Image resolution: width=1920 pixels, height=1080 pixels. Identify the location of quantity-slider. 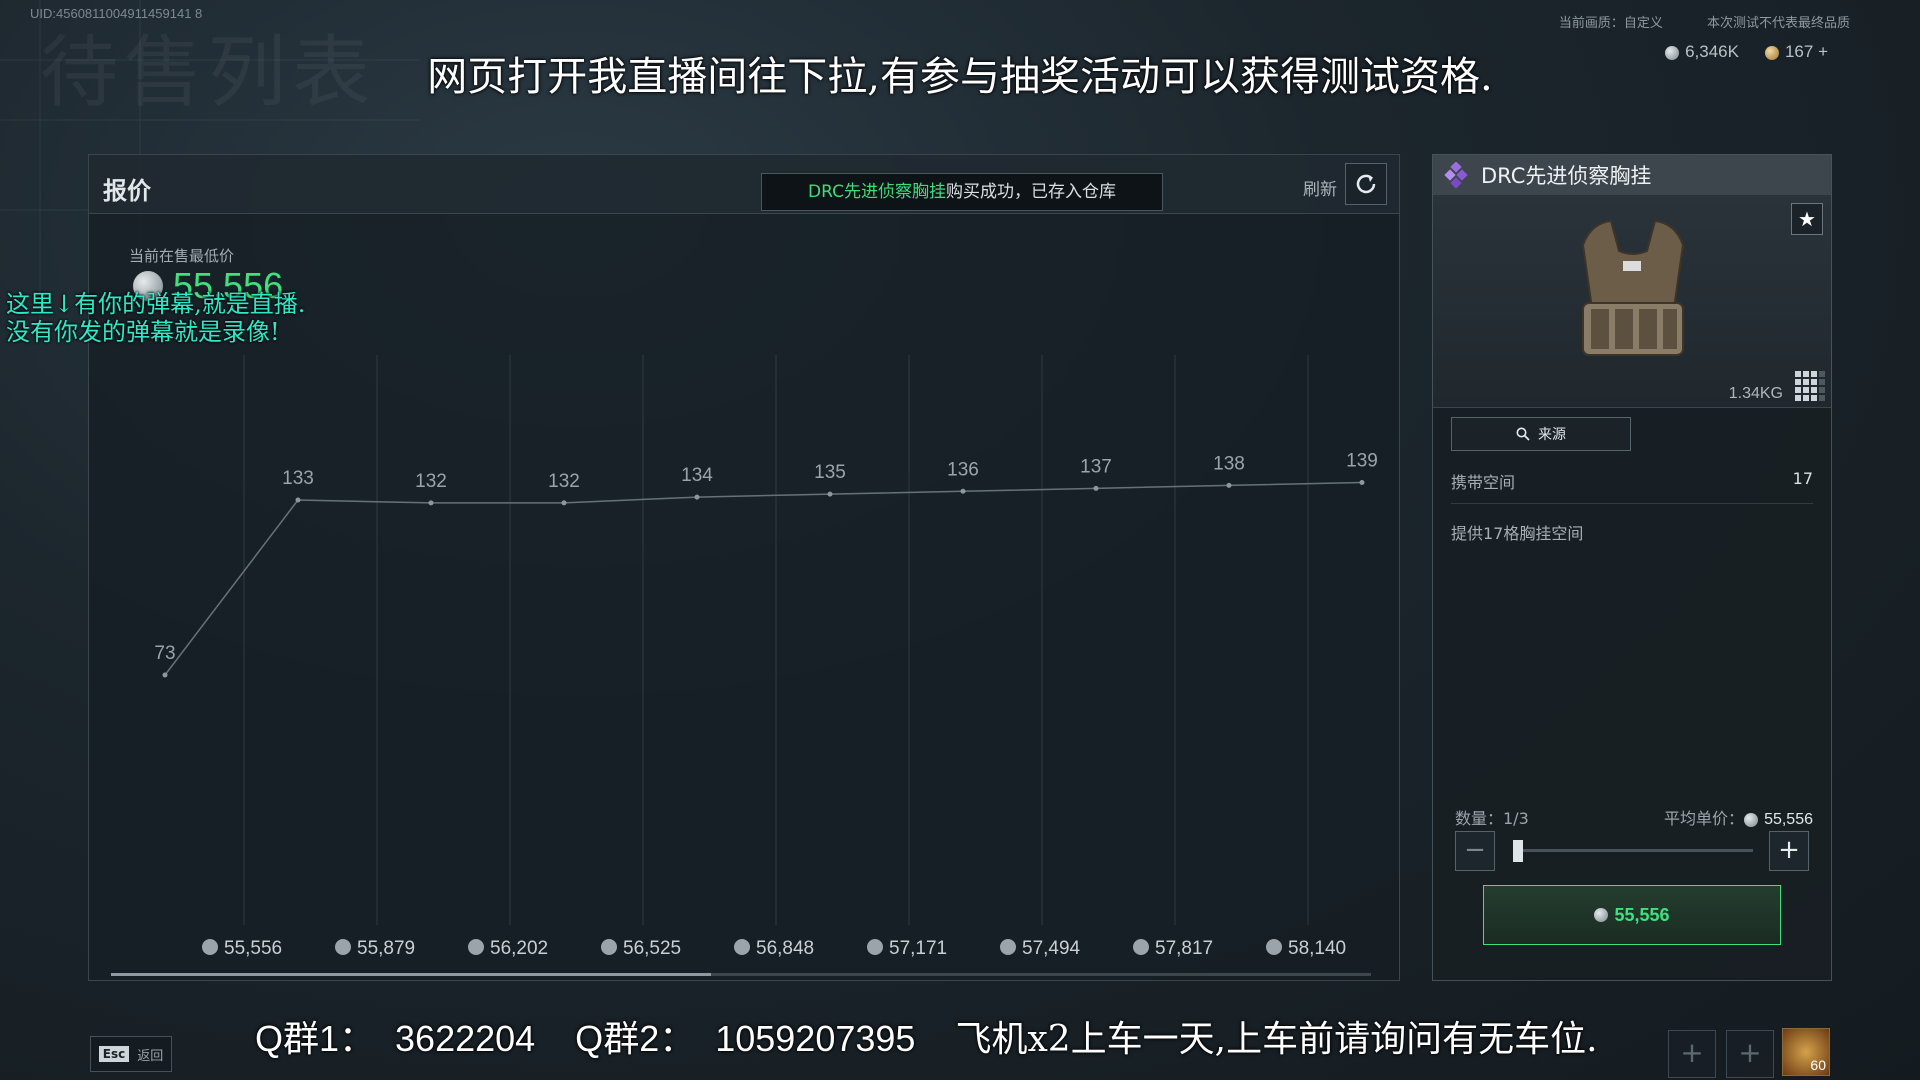
(1633, 851).